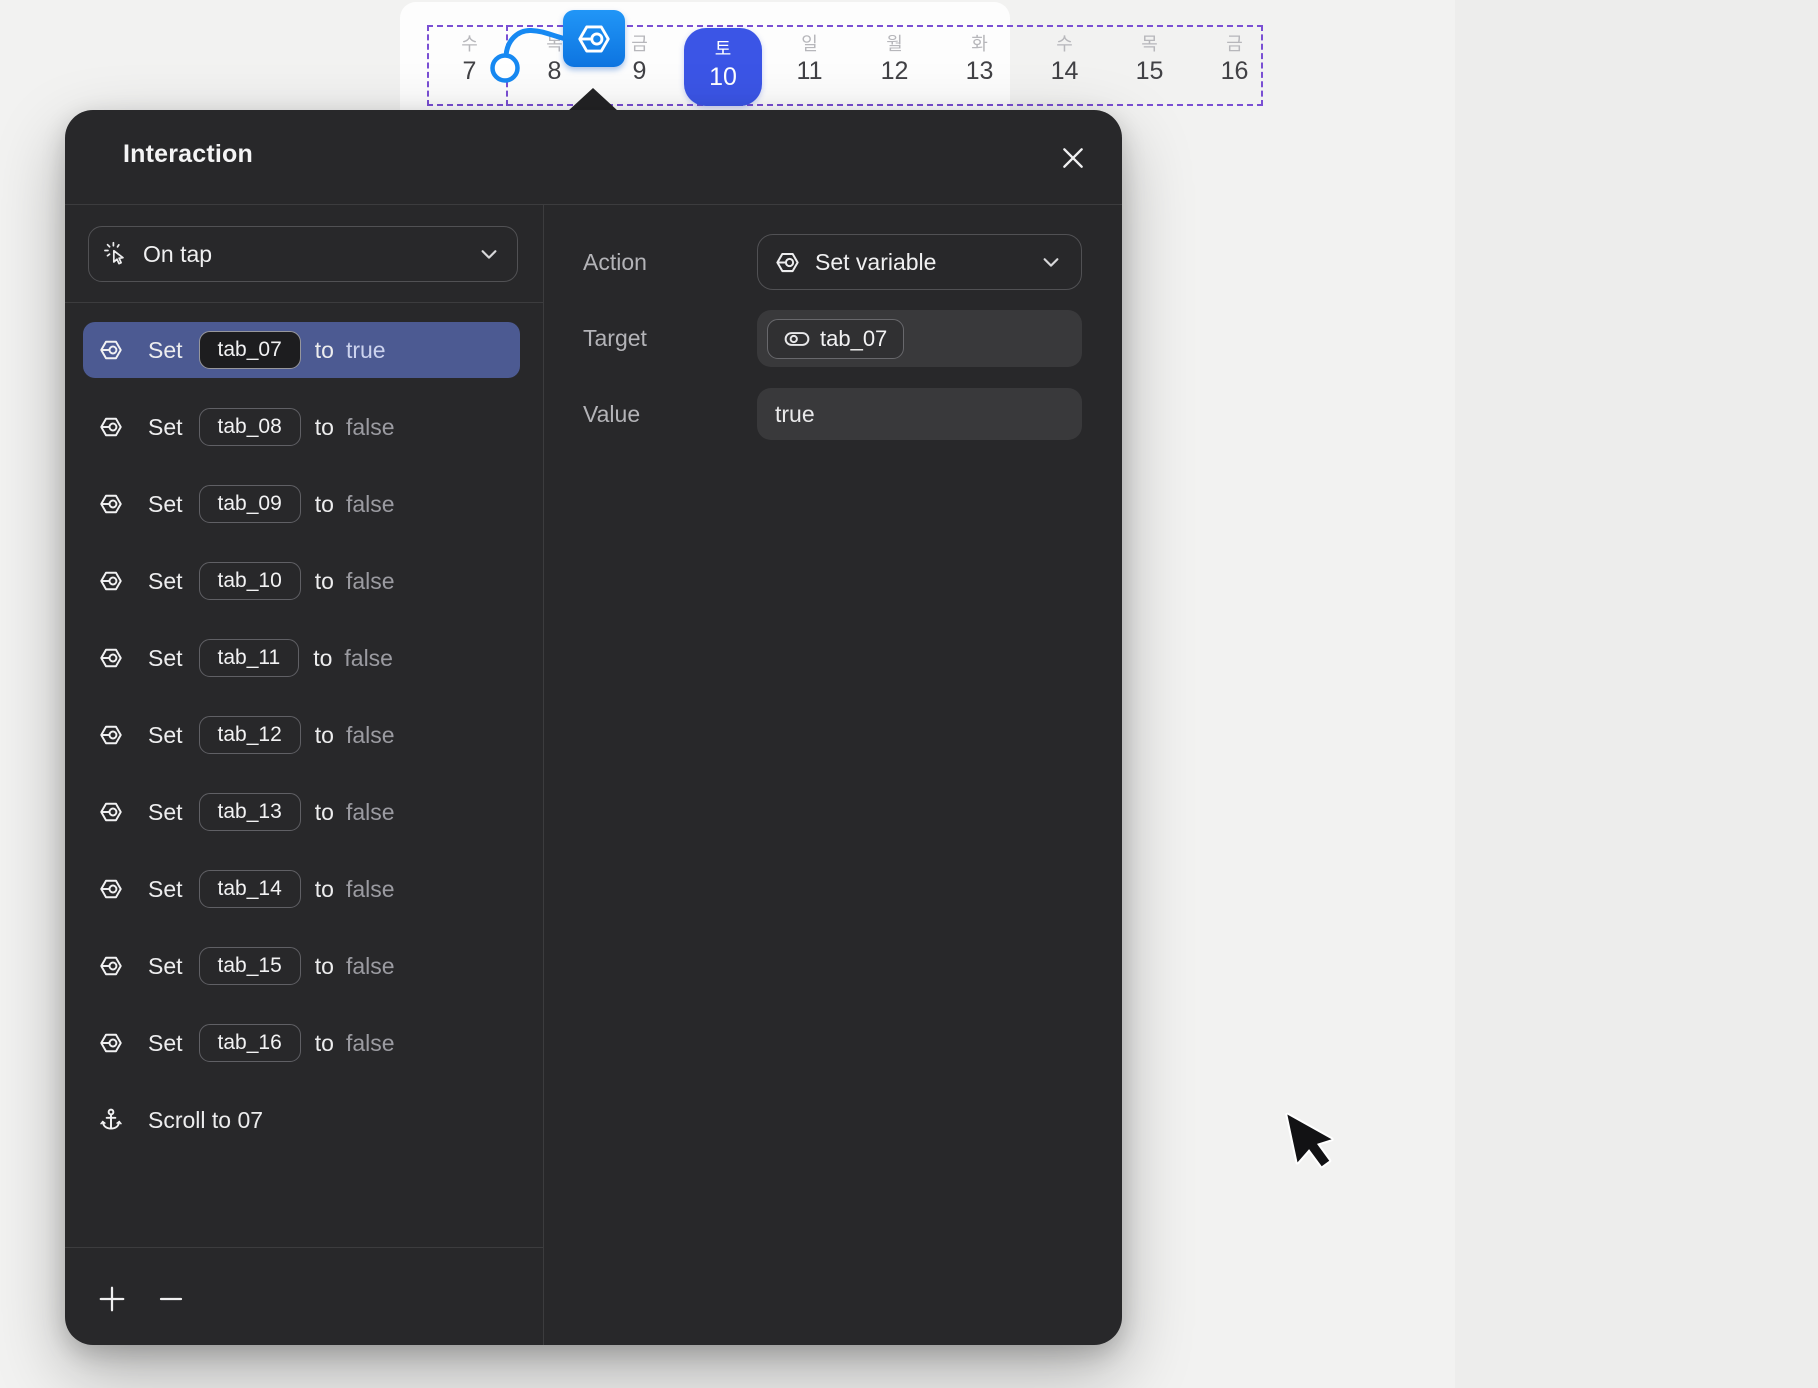 The width and height of the screenshot is (1818, 1388). I want to click on response-row-set-tab08: Set tab_08 to false, so click(301, 427).